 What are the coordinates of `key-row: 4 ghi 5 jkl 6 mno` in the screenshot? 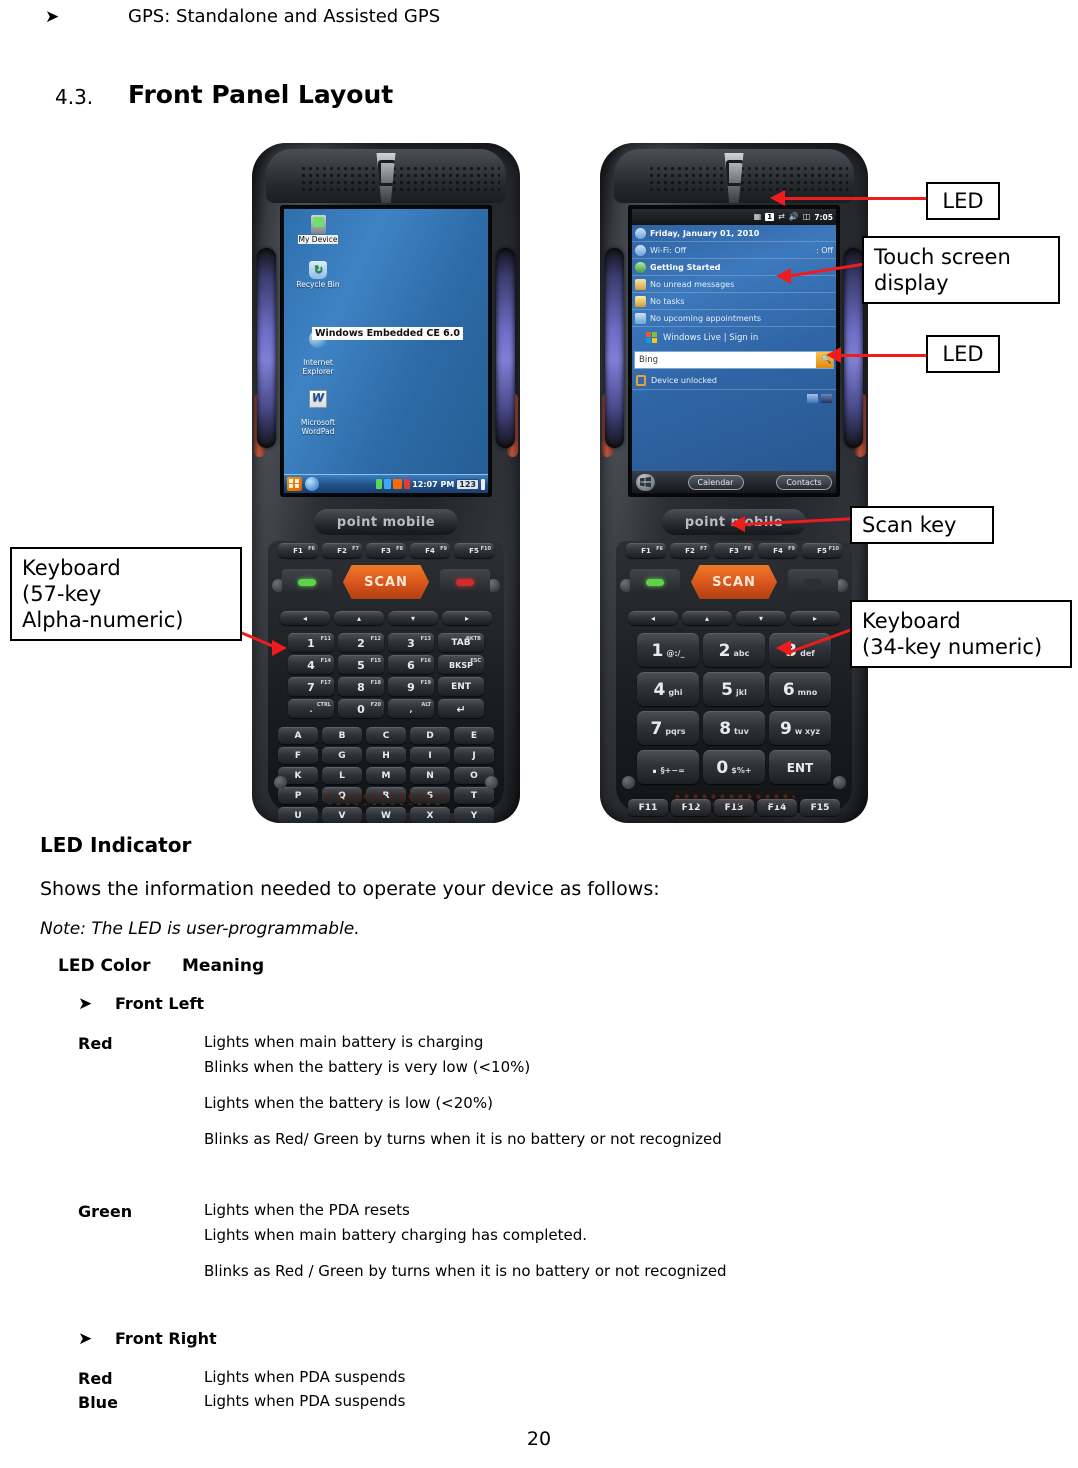 It's located at (734, 689).